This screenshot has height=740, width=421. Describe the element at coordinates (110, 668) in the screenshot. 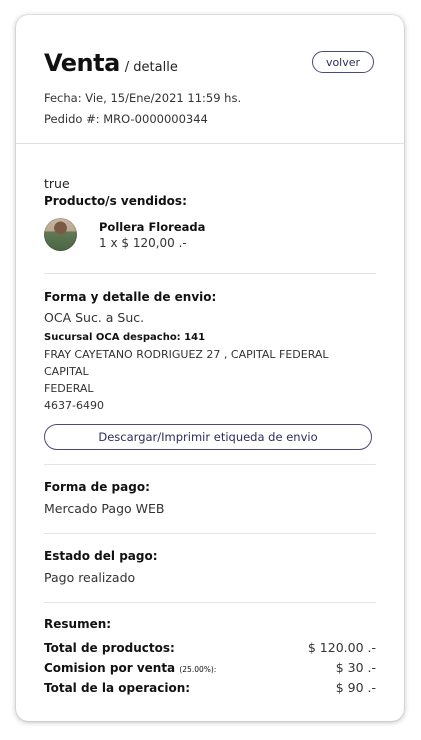

I see `commission-label-text: Comision por venta` at that location.